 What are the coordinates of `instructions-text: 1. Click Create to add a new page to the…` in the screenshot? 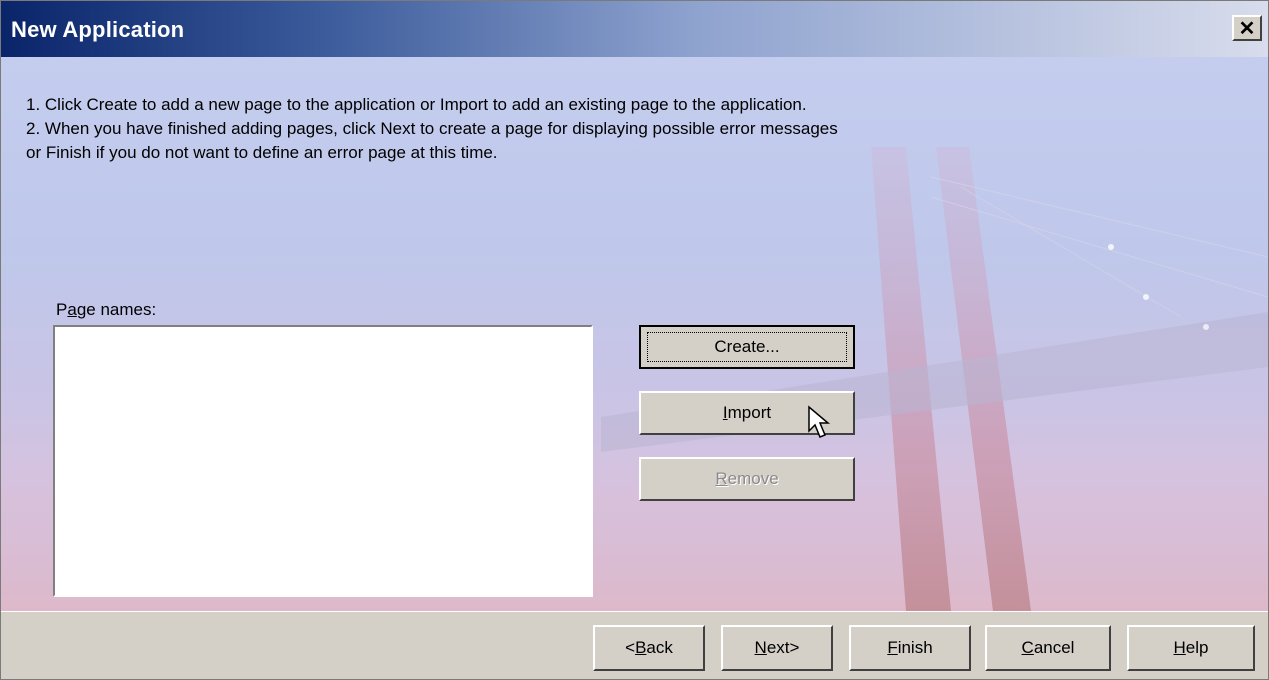 It's located at (601, 129).